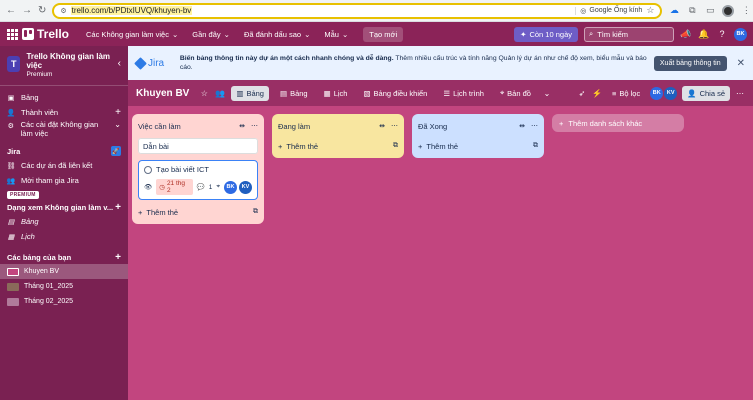 This screenshot has height=400, width=753. What do you see at coordinates (12, 34) in the screenshot?
I see `apps-grid-icon` at bounding box center [12, 34].